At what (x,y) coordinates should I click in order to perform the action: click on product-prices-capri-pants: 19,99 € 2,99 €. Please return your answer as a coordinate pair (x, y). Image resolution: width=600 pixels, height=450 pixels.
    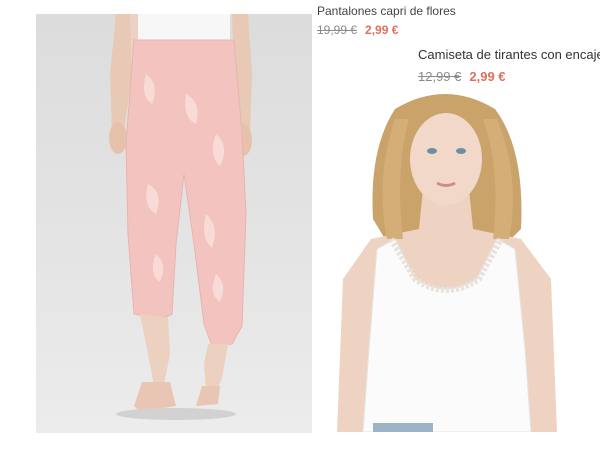
    Looking at the image, I should click on (357, 30).